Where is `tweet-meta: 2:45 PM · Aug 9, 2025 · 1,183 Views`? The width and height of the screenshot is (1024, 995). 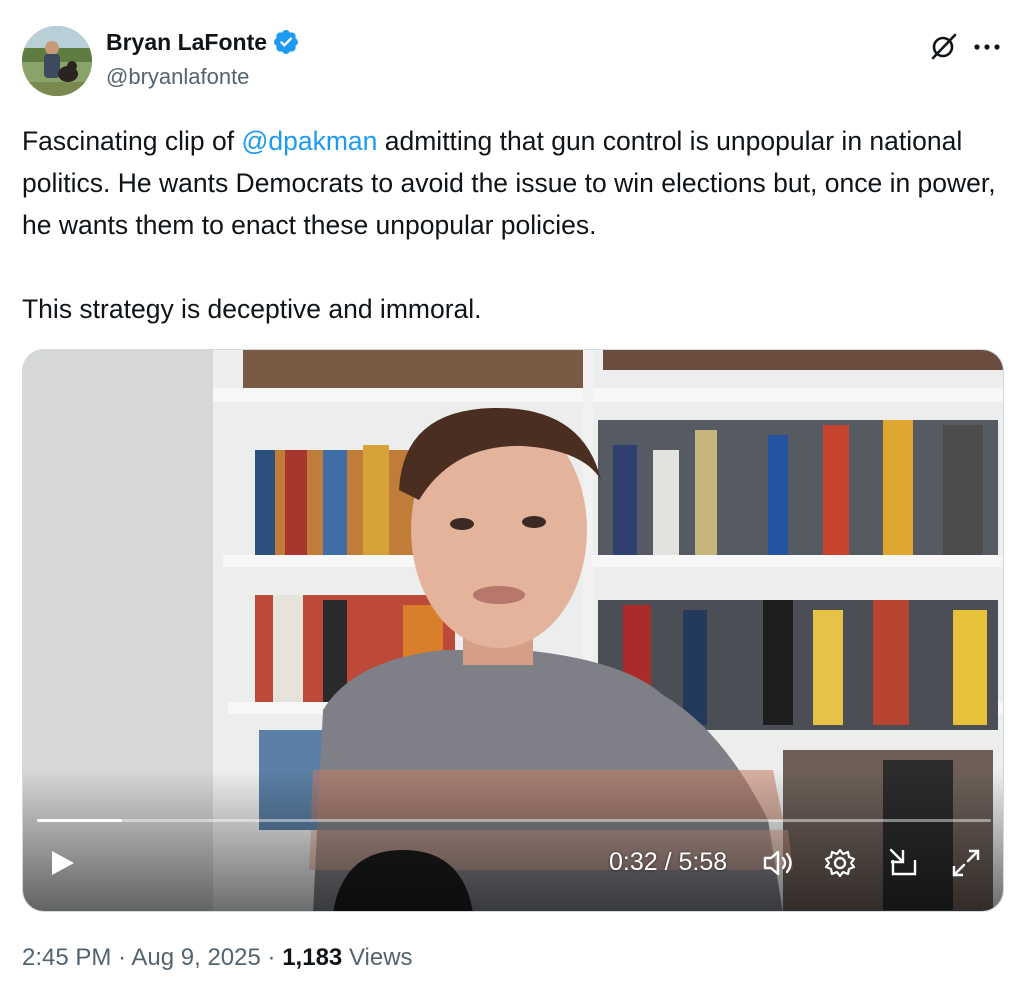
tweet-meta: 2:45 PM · Aug 9, 2025 · 1,183 Views is located at coordinates (217, 958).